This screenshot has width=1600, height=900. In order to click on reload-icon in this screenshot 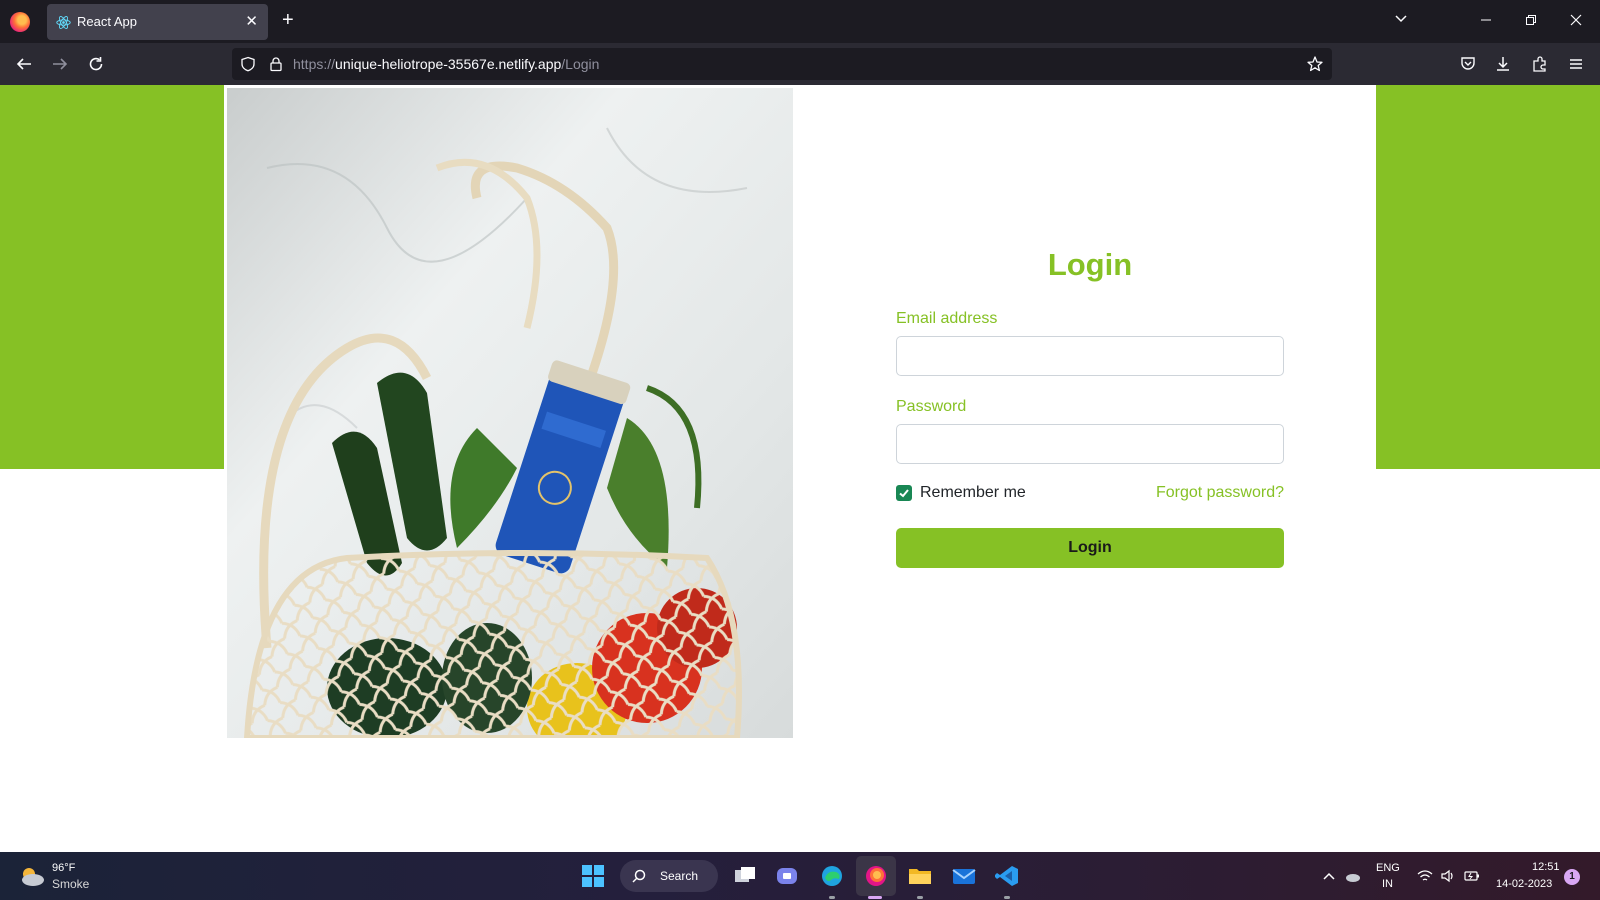, I will do `click(96, 64)`.